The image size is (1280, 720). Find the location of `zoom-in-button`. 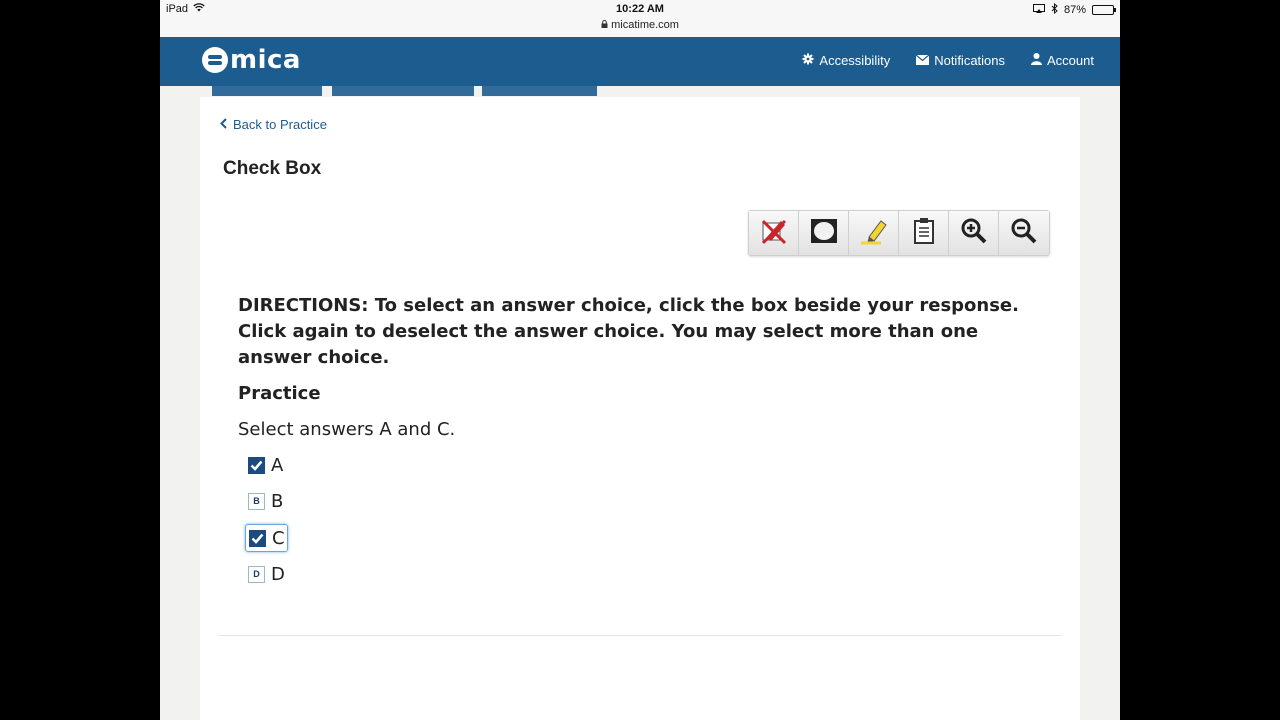

zoom-in-button is located at coordinates (974, 233).